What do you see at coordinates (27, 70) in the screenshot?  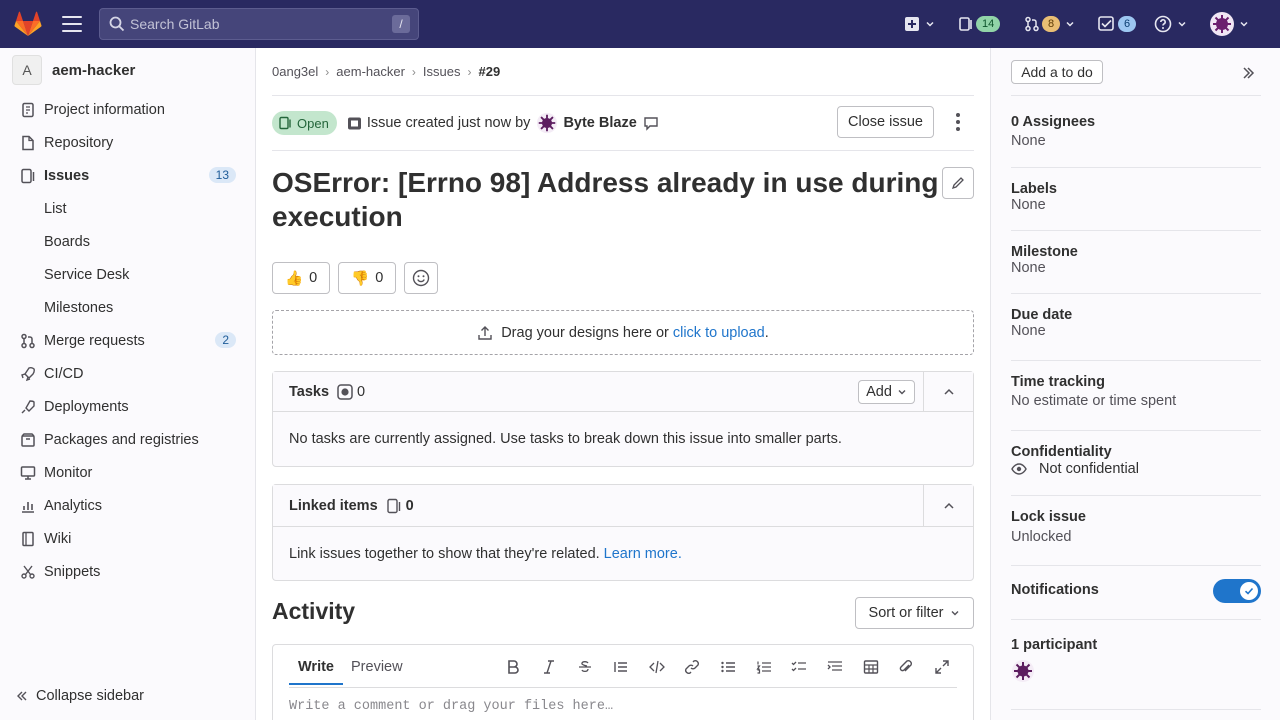 I see `project-avatar: A` at bounding box center [27, 70].